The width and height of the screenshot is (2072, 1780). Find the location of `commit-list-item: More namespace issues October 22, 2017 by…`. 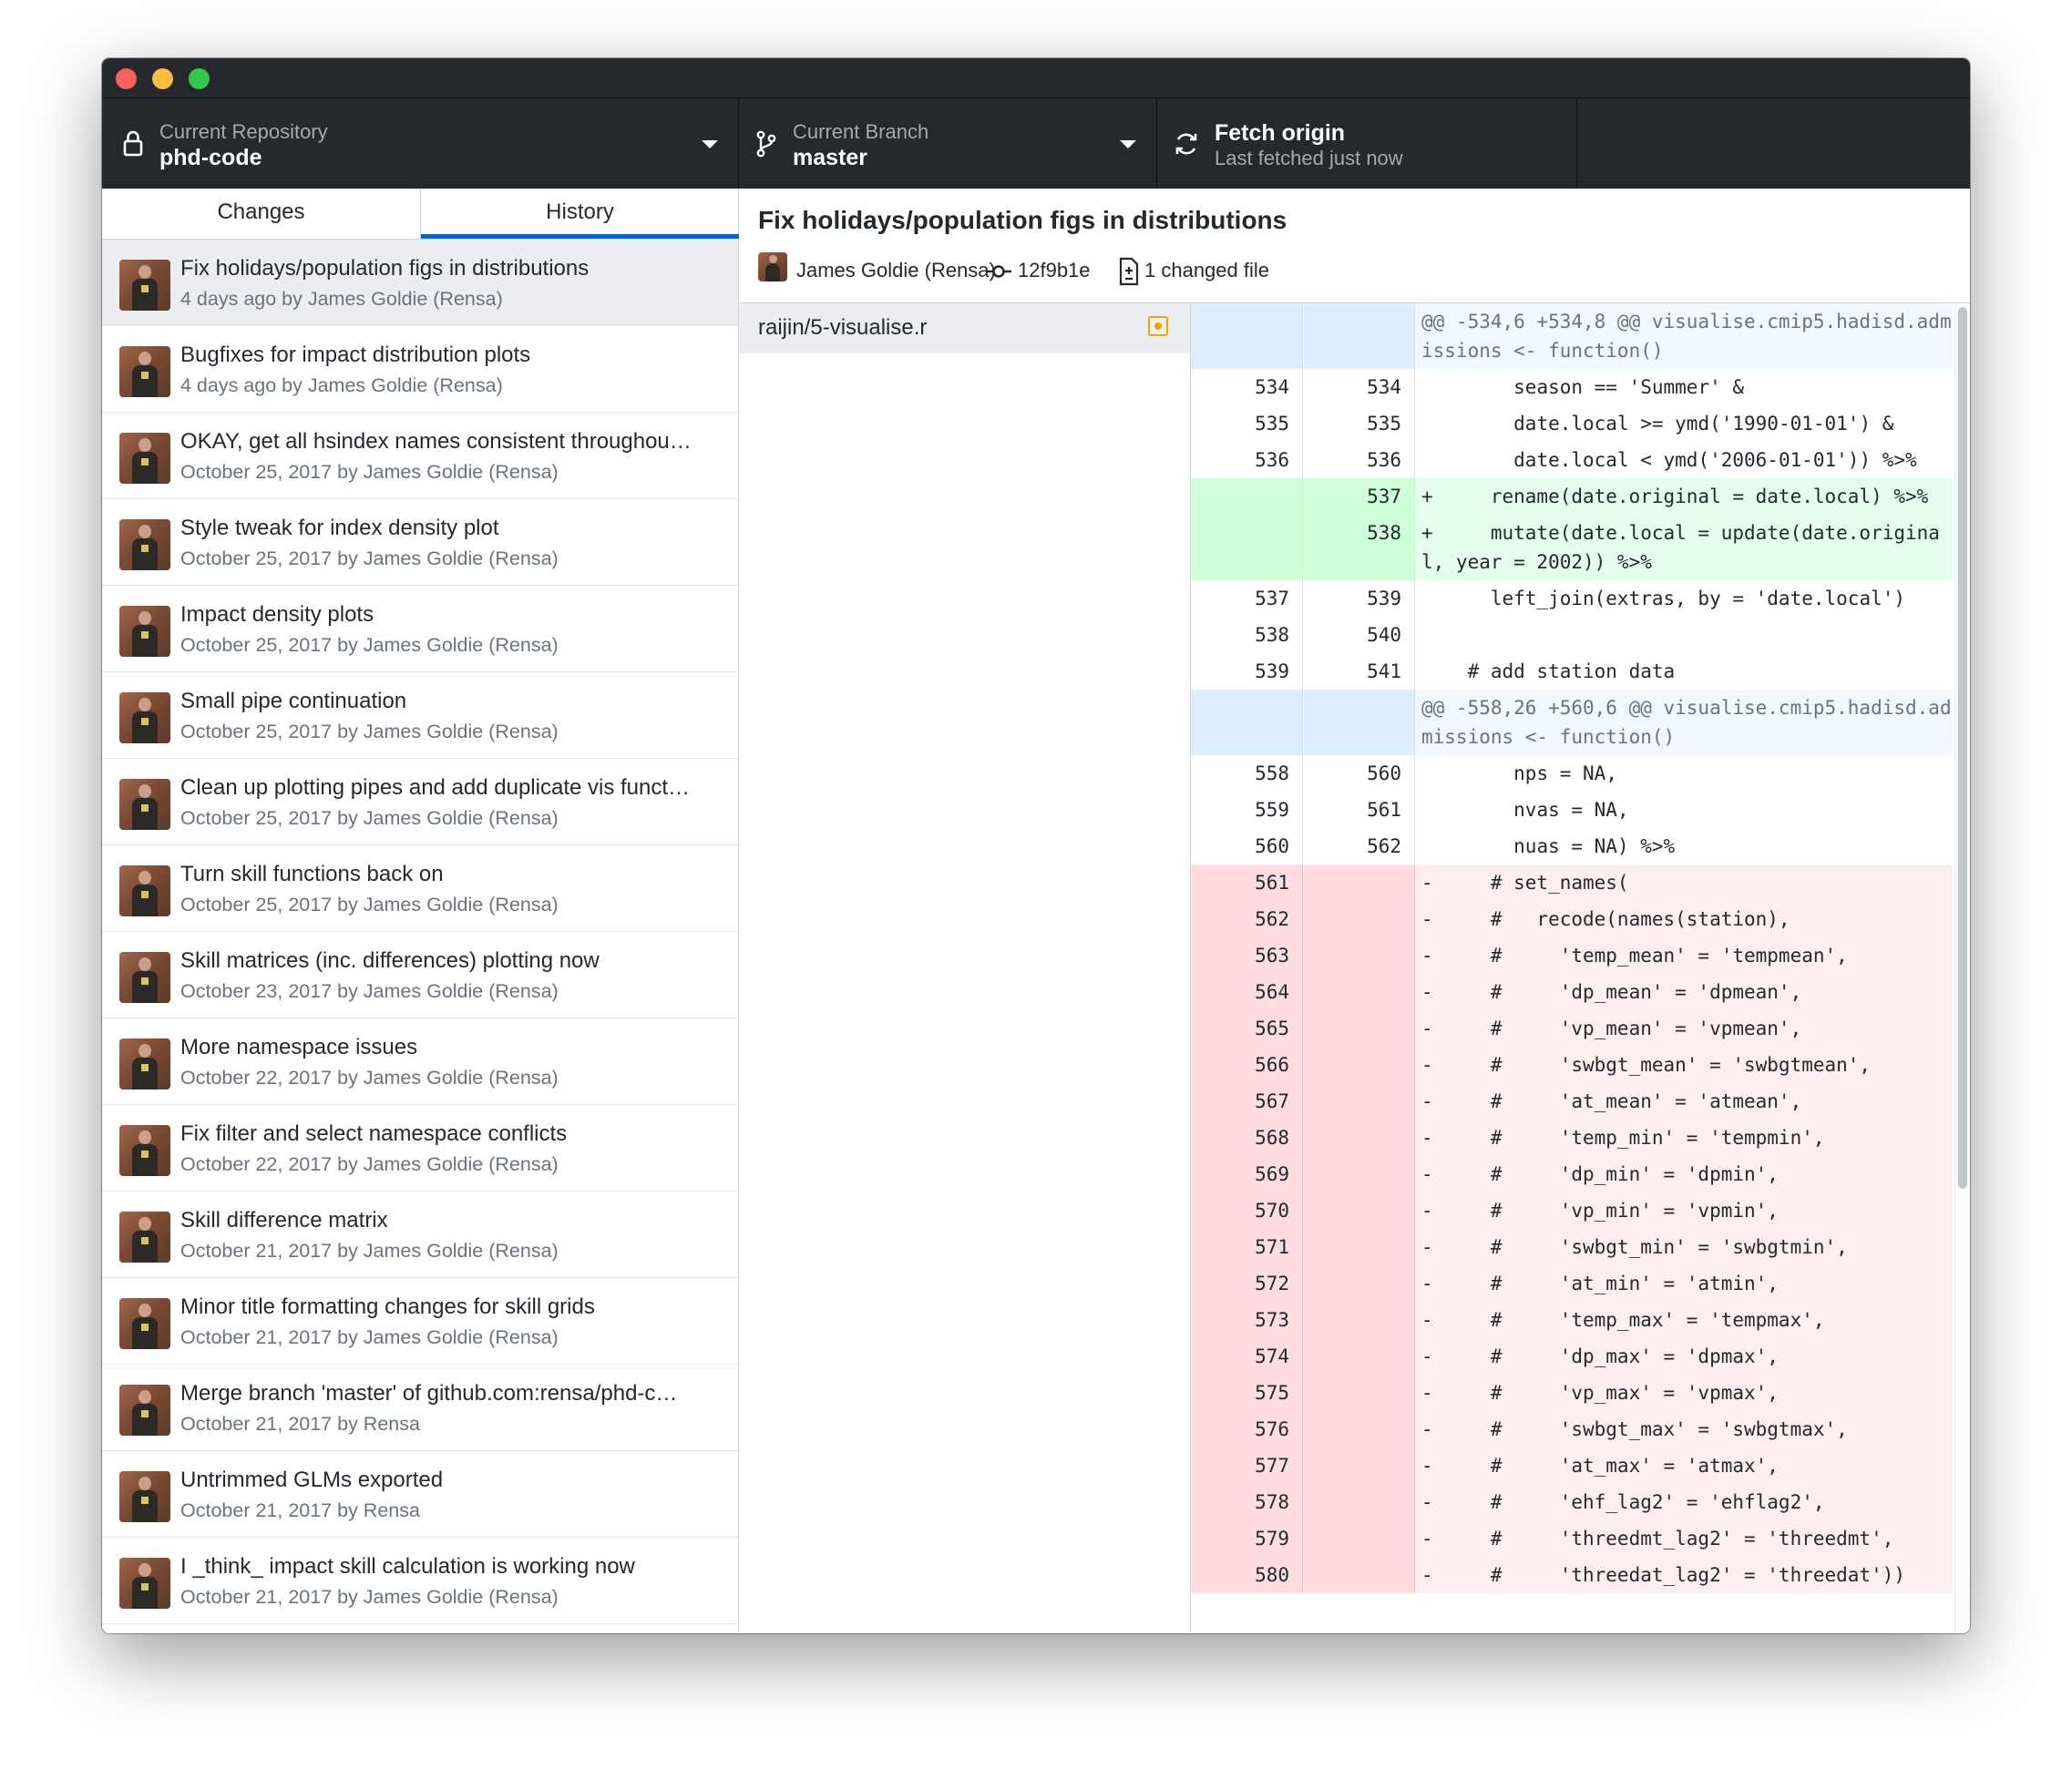

commit-list-item: More namespace issues October 22, 2017 by… is located at coordinates (420, 1061).